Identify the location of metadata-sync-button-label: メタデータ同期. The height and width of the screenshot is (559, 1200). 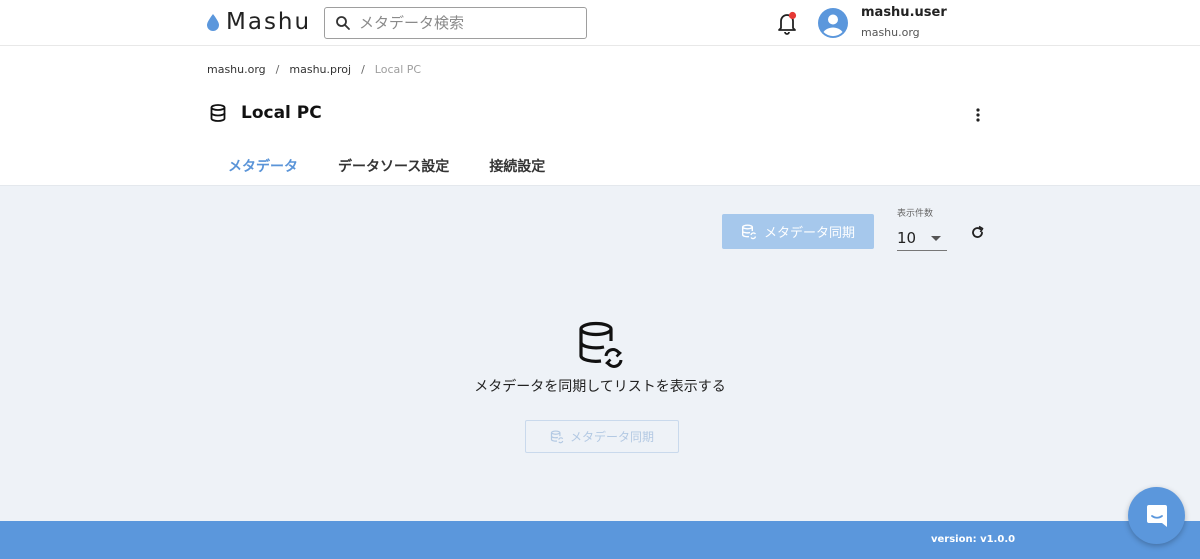
(809, 233).